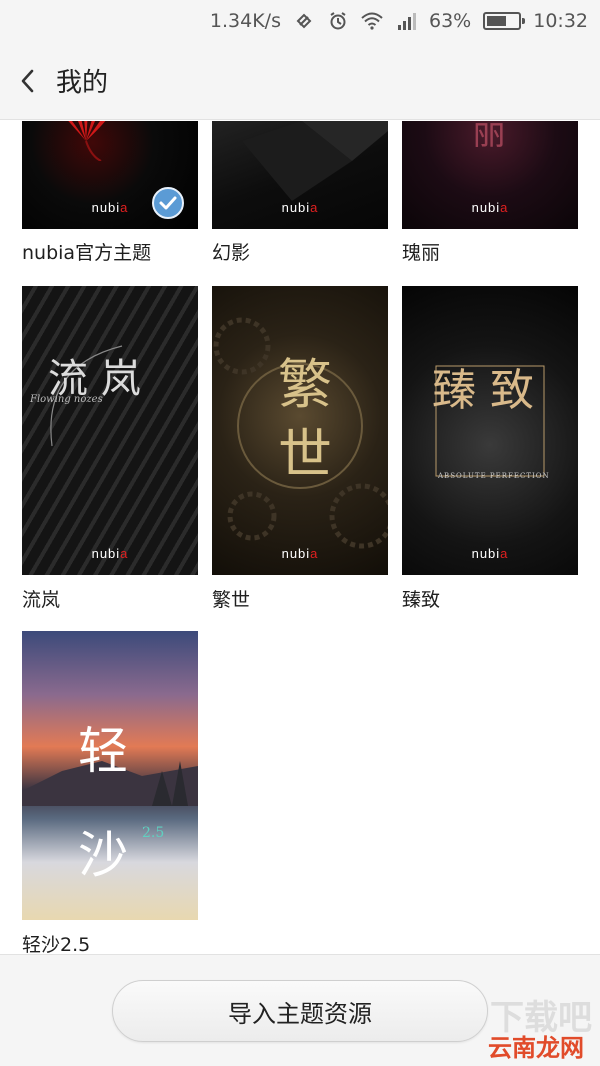  What do you see at coordinates (483, 390) in the screenshot?
I see `theme-art-text: 臻 致` at bounding box center [483, 390].